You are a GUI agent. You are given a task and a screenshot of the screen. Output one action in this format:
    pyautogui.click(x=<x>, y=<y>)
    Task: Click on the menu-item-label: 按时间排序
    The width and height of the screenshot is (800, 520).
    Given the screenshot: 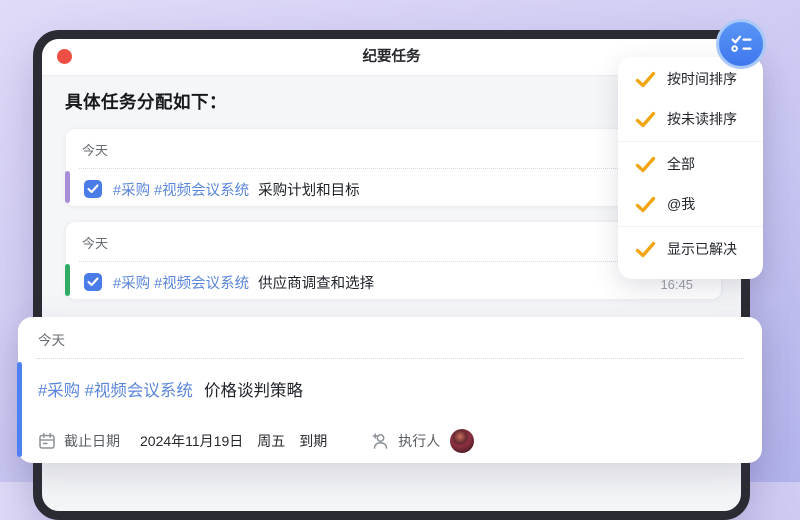 What is the action you would take?
    pyautogui.click(x=702, y=79)
    